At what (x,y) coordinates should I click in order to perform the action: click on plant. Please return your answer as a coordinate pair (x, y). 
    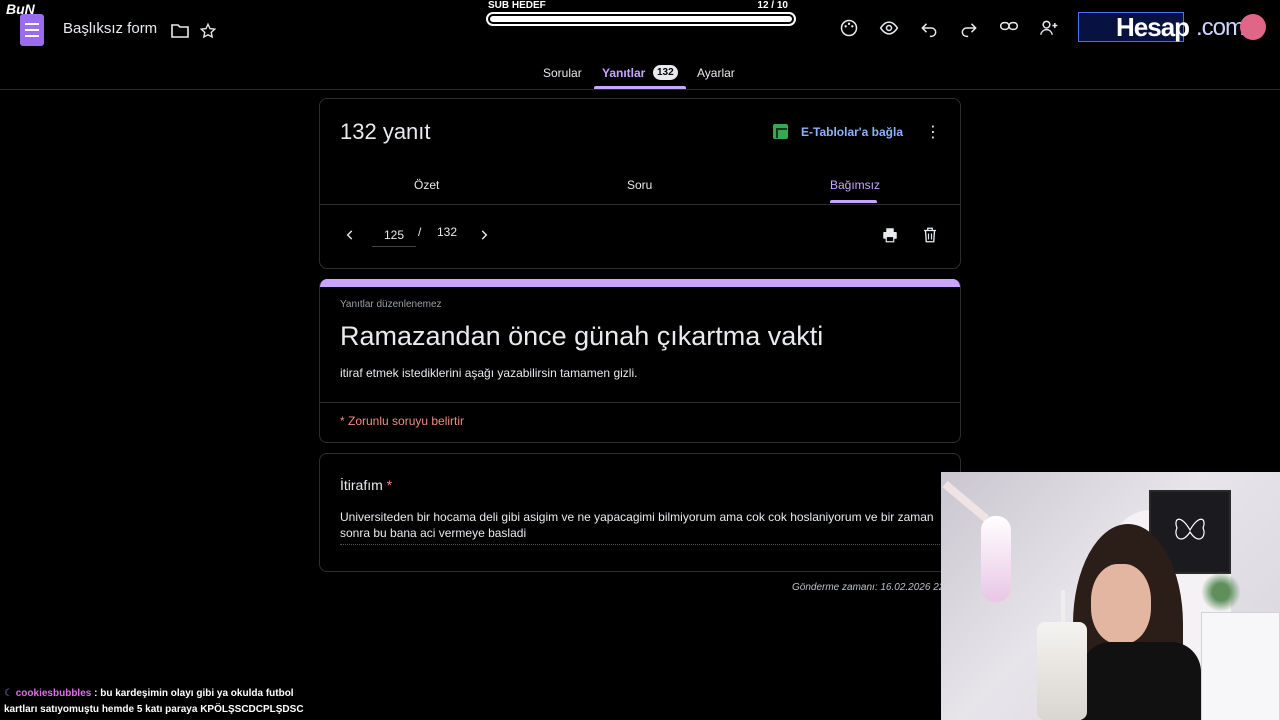
    Looking at the image, I should click on (1221, 592).